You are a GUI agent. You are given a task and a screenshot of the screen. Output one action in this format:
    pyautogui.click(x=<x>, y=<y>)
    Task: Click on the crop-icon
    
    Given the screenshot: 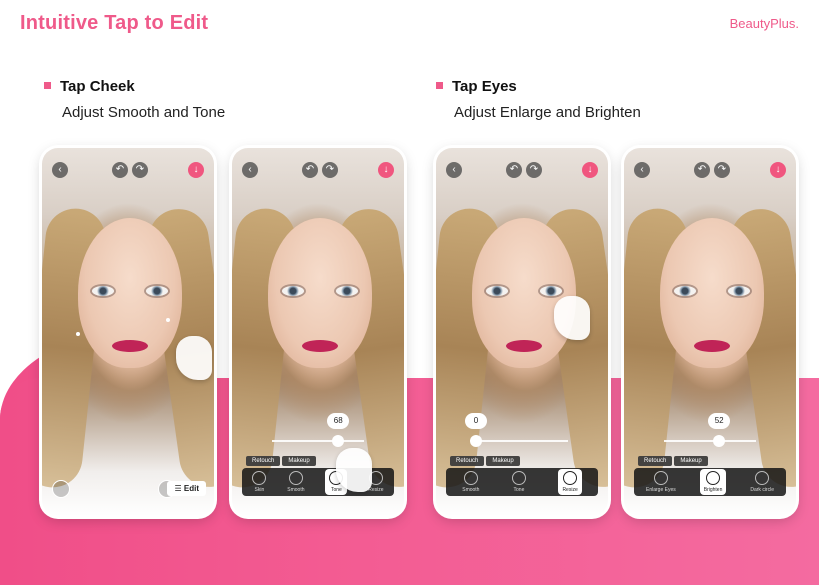 What is the action you would take?
    pyautogui.click(x=61, y=489)
    